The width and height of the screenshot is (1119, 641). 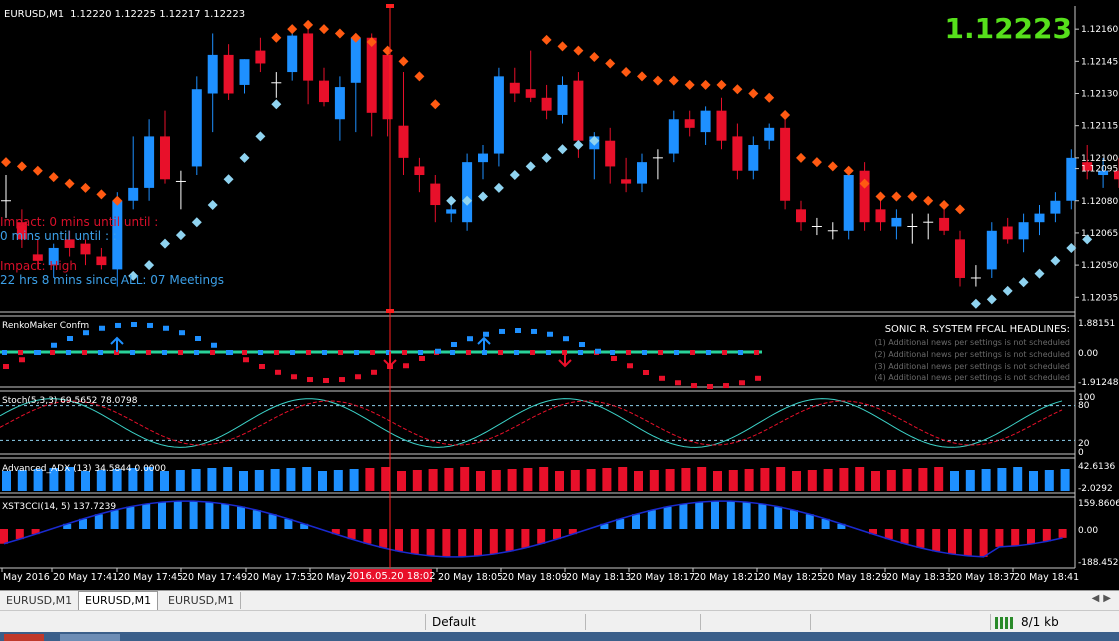 I want to click on news-line-1: Impact: 0 mins until until :, so click(x=79, y=222).